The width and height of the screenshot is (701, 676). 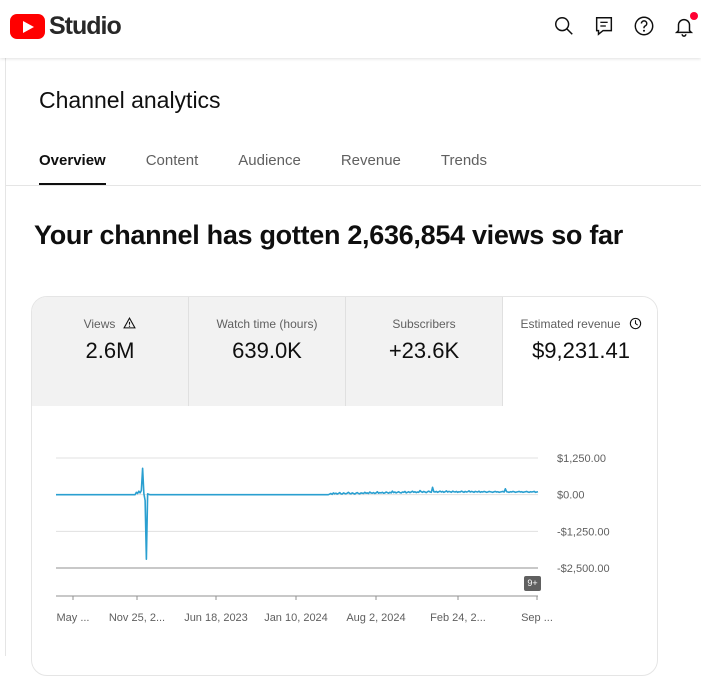 I want to click on y-tick-label: -$1,250.00, so click(x=583, y=532).